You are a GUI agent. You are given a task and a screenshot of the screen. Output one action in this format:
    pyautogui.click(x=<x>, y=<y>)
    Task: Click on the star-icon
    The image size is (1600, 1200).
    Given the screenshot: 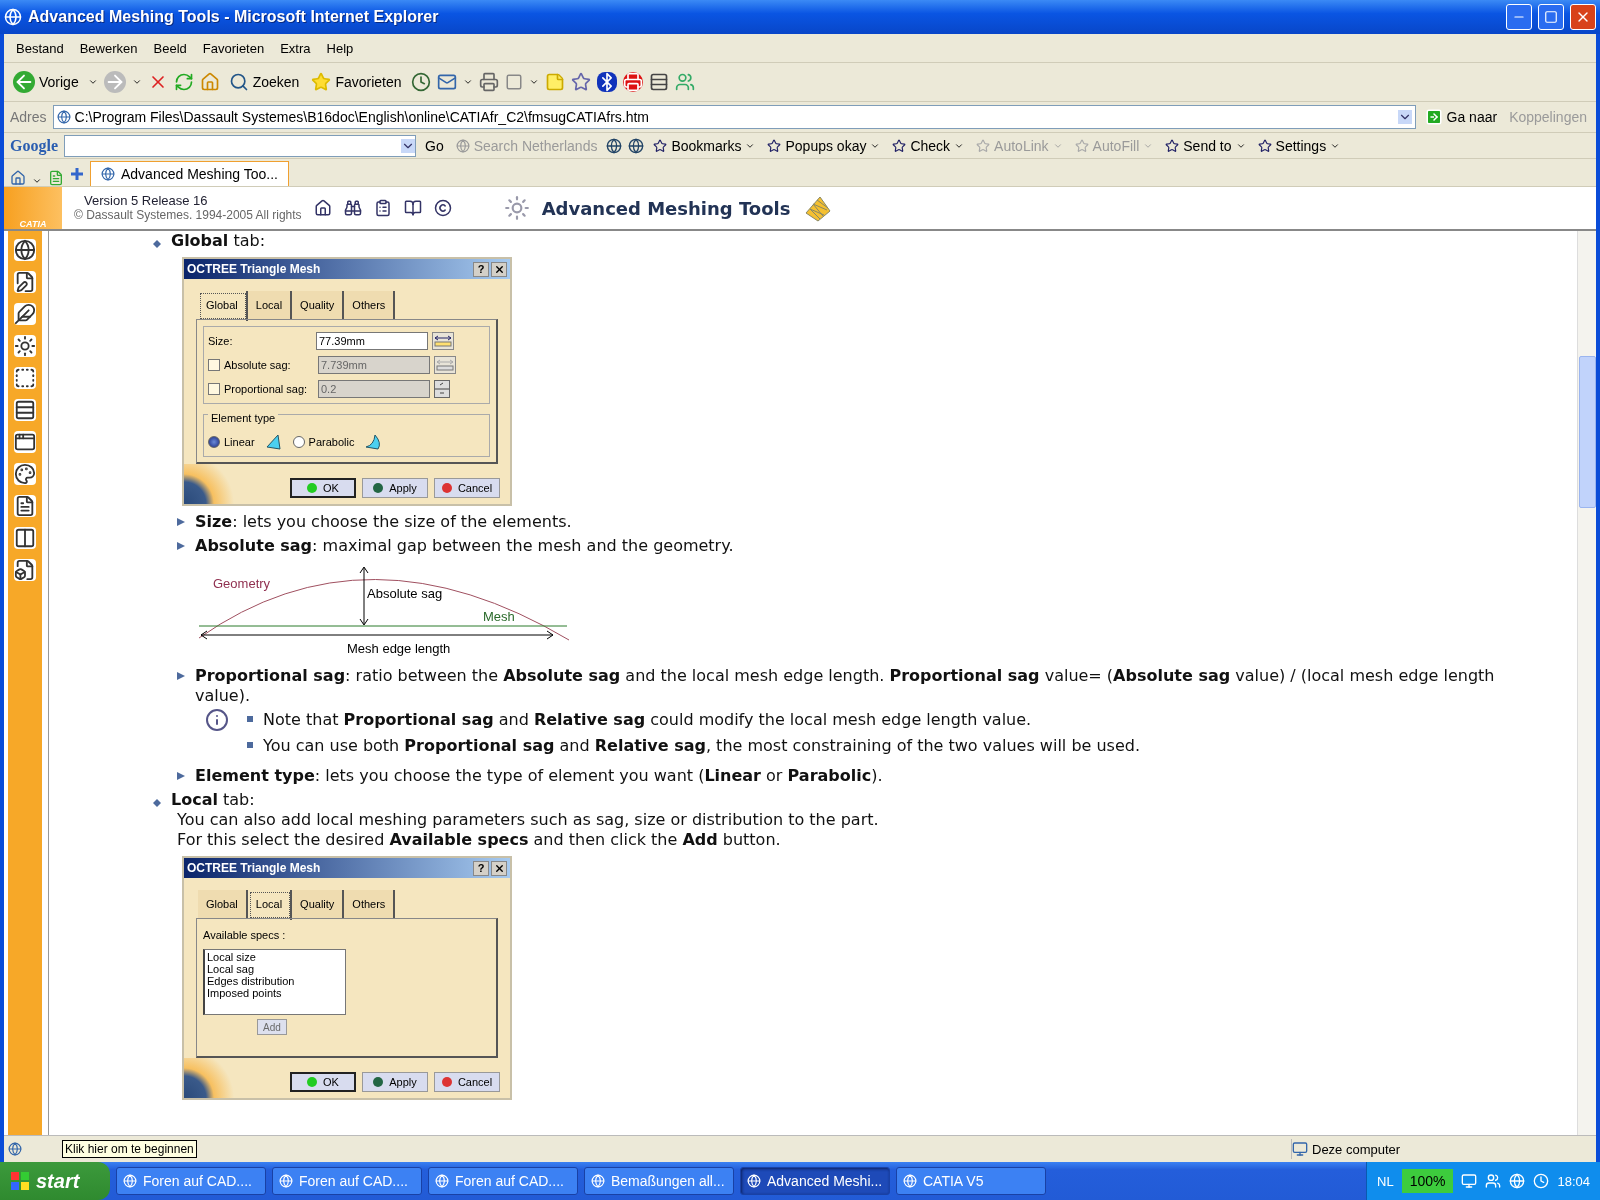 What is the action you would take?
    pyautogui.click(x=580, y=82)
    